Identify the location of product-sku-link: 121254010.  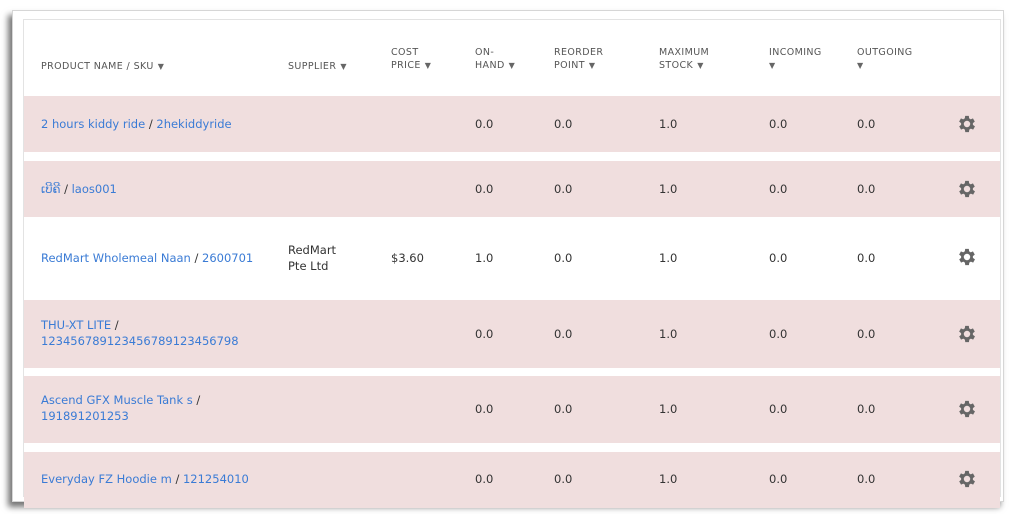
(216, 479).